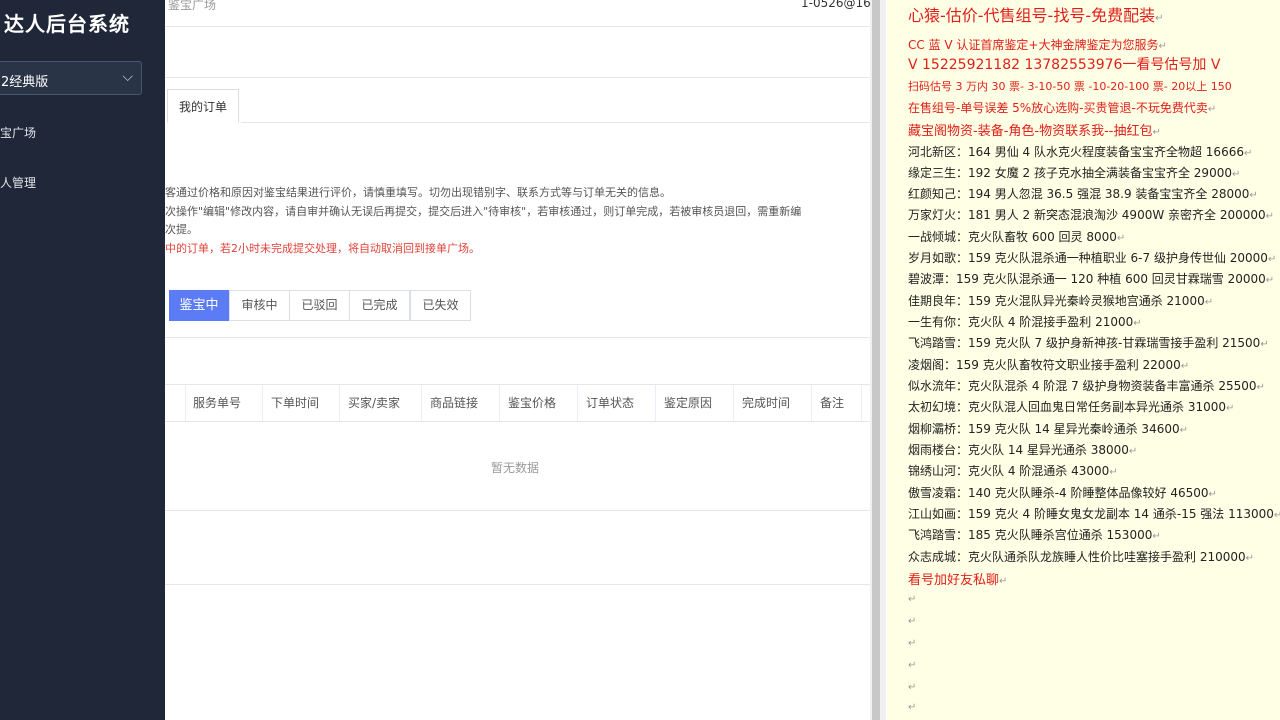 Image resolution: width=1280 pixels, height=720 pixels. Describe the element at coordinates (181, 229) in the screenshot. I see `notice-line: 次提。` at that location.